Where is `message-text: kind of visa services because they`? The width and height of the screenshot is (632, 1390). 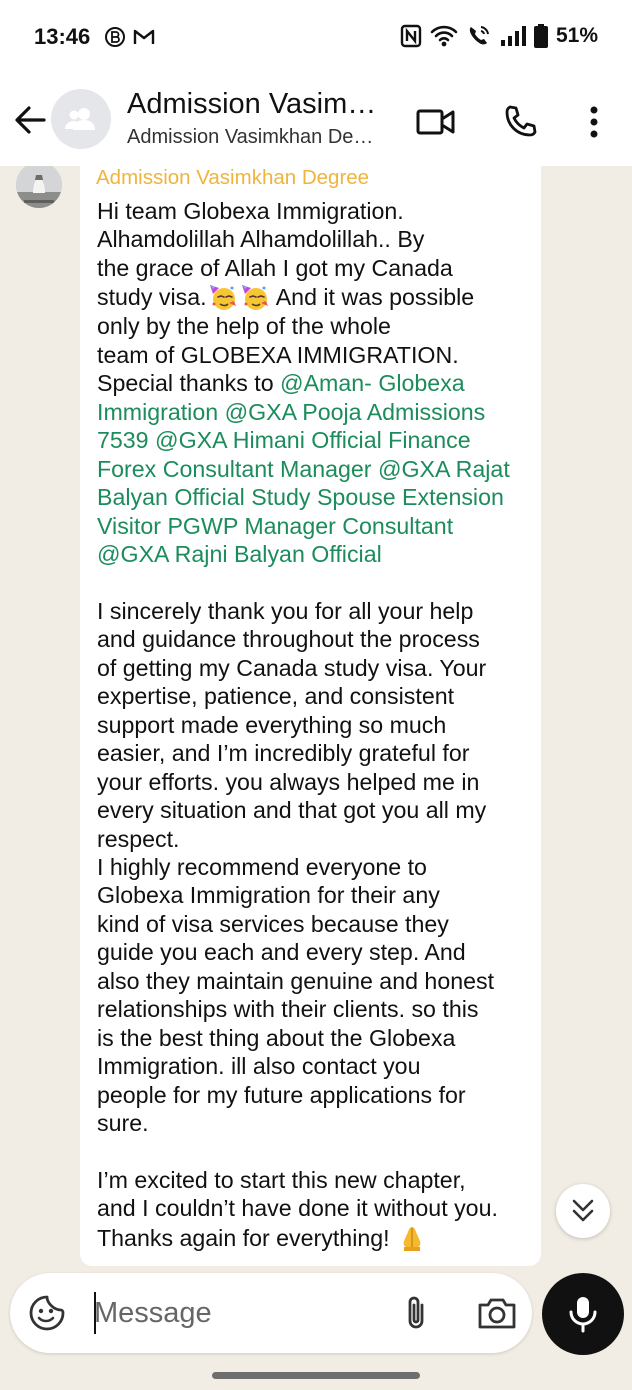
message-text: kind of visa services because they is located at coordinates (273, 923).